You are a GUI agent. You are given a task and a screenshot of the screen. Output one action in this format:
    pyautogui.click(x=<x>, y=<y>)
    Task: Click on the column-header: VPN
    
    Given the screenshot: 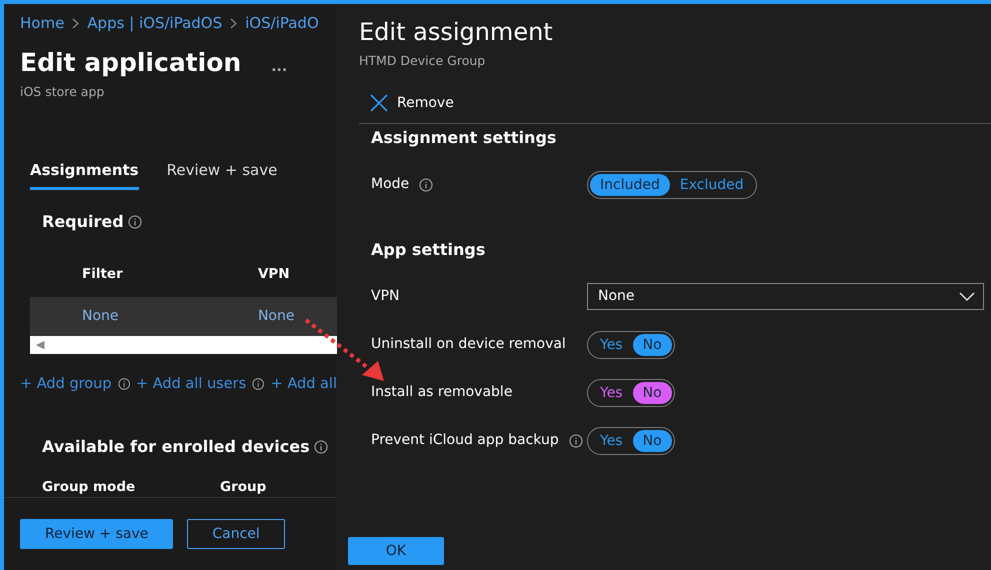 What is the action you would take?
    pyautogui.click(x=274, y=274)
    